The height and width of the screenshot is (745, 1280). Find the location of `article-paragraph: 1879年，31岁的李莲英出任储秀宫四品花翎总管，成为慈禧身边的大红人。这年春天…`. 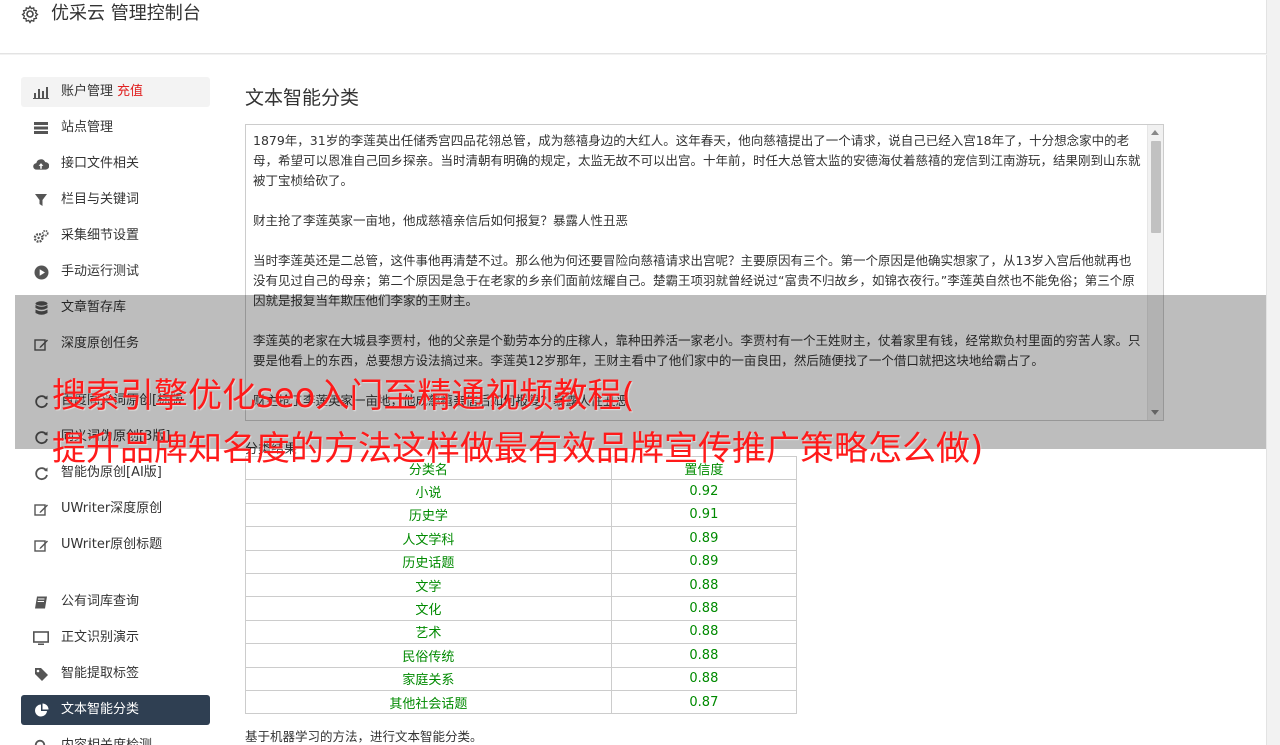

article-paragraph: 1879年，31岁的李莲英出任储秀宫四品花翎总管，成为慈禧身边的大红人。这年春天… is located at coordinates (697, 160).